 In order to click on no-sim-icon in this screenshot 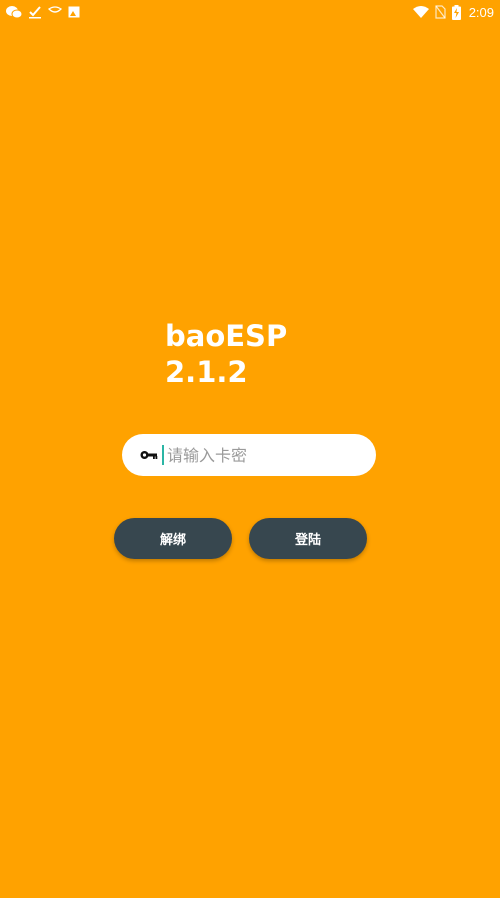, I will do `click(440, 12)`.